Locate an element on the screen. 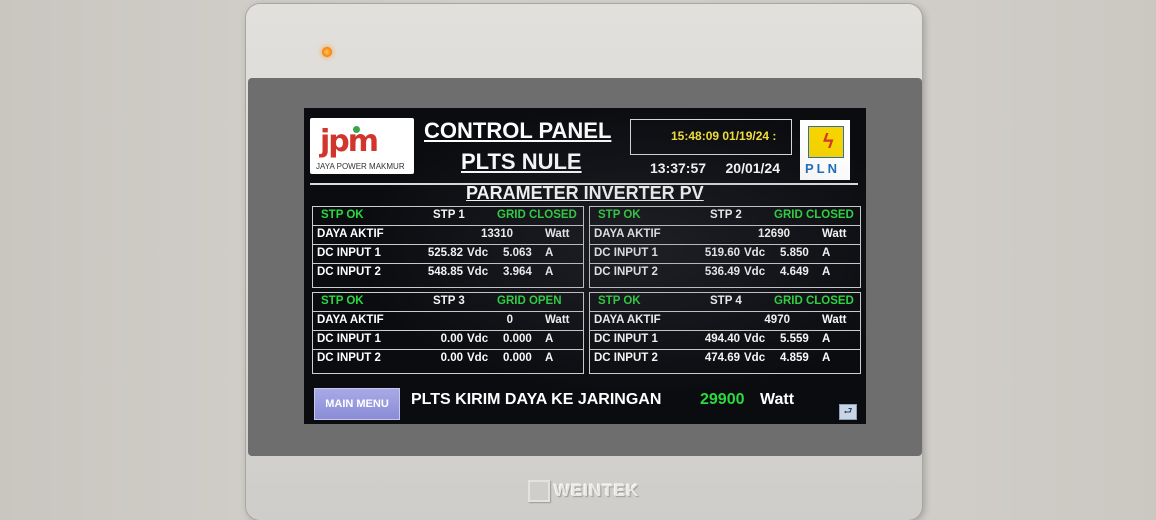 The height and width of the screenshot is (520, 1156). dc2-current: 4.859 is located at coordinates (794, 358).